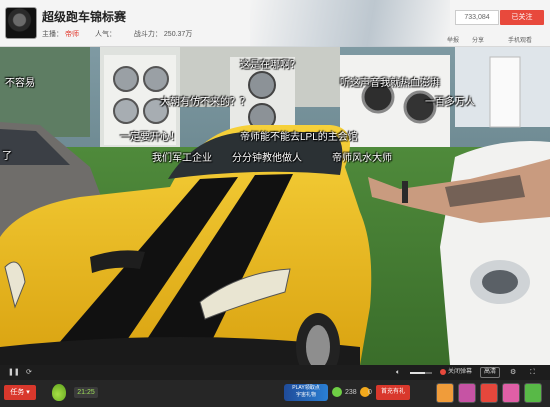  What do you see at coordinates (443, 372) in the screenshot?
I see `barrage-toggle-icon` at bounding box center [443, 372].